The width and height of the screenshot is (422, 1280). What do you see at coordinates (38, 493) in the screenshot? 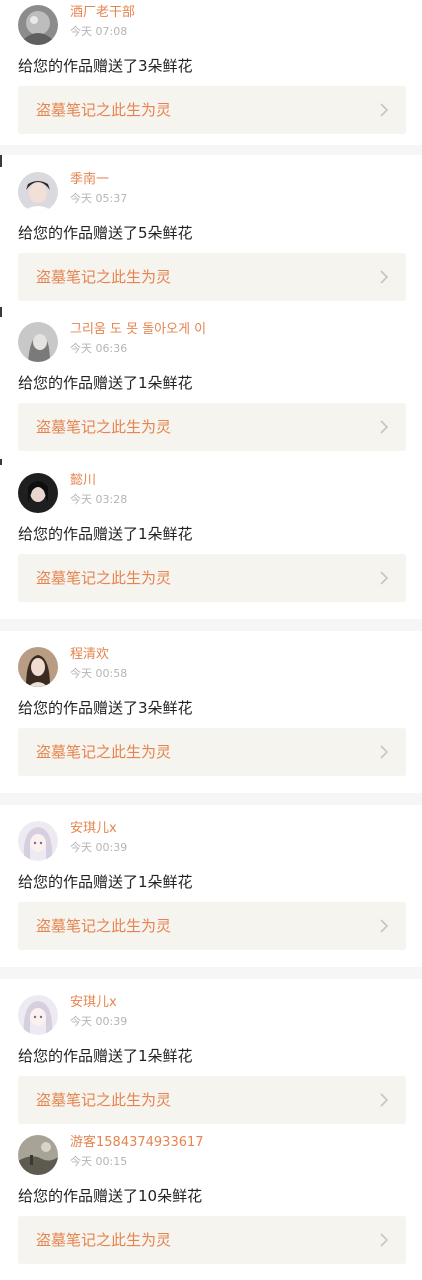
I see `avatar-photo-dark-icon` at bounding box center [38, 493].